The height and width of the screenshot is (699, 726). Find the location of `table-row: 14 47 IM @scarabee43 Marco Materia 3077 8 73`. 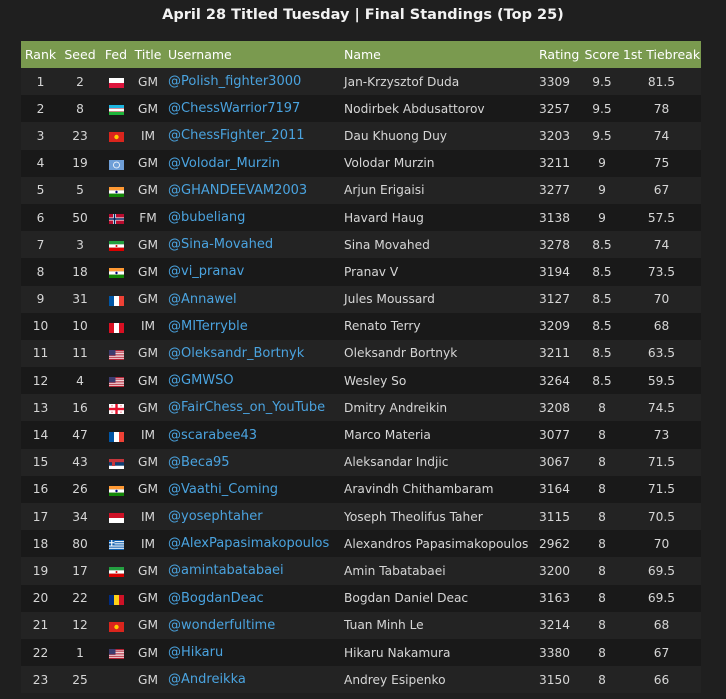

table-row: 14 47 IM @scarabee43 Marco Materia 3077 8 73 is located at coordinates (361, 435).